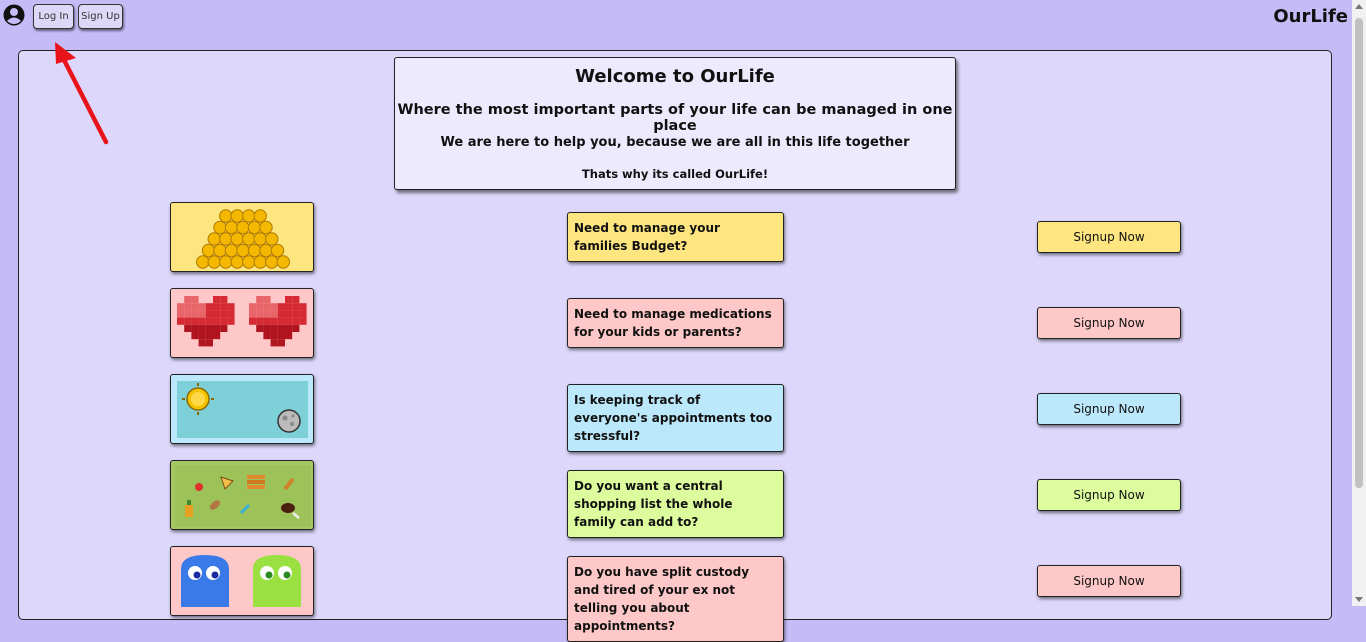 This screenshot has height=642, width=1366. What do you see at coordinates (53, 16) in the screenshot?
I see `login-button: Log In` at bounding box center [53, 16].